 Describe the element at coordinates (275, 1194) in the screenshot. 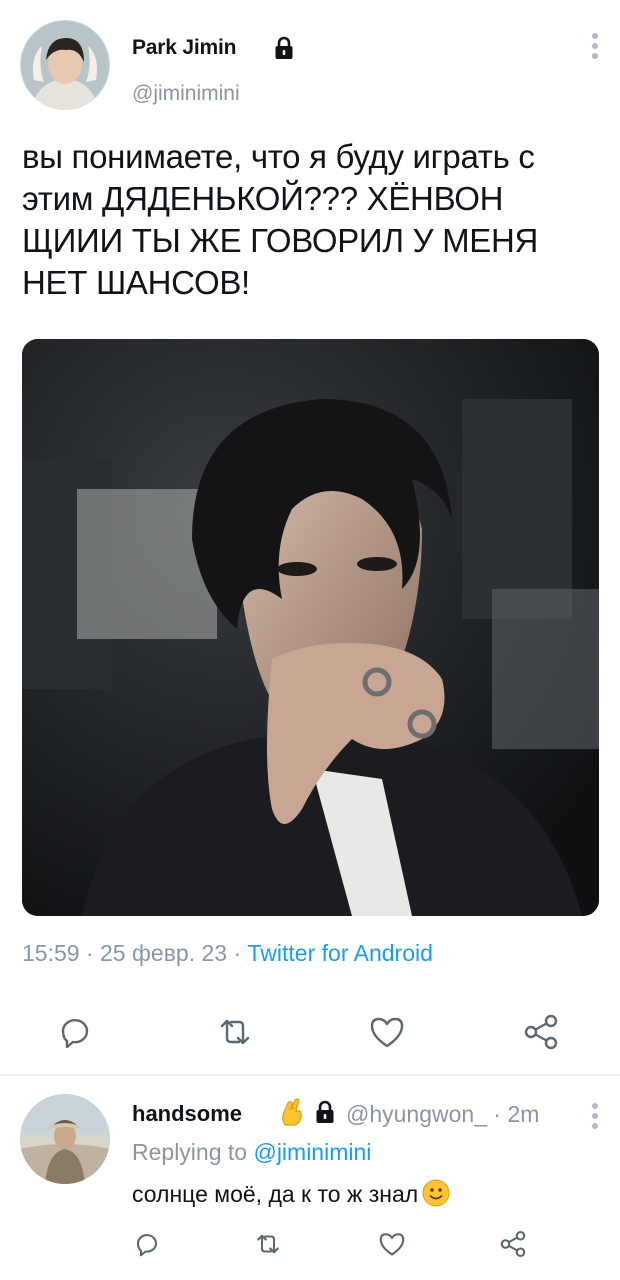

I see `reply-text-content: солнце моё, да к то ж знал` at that location.